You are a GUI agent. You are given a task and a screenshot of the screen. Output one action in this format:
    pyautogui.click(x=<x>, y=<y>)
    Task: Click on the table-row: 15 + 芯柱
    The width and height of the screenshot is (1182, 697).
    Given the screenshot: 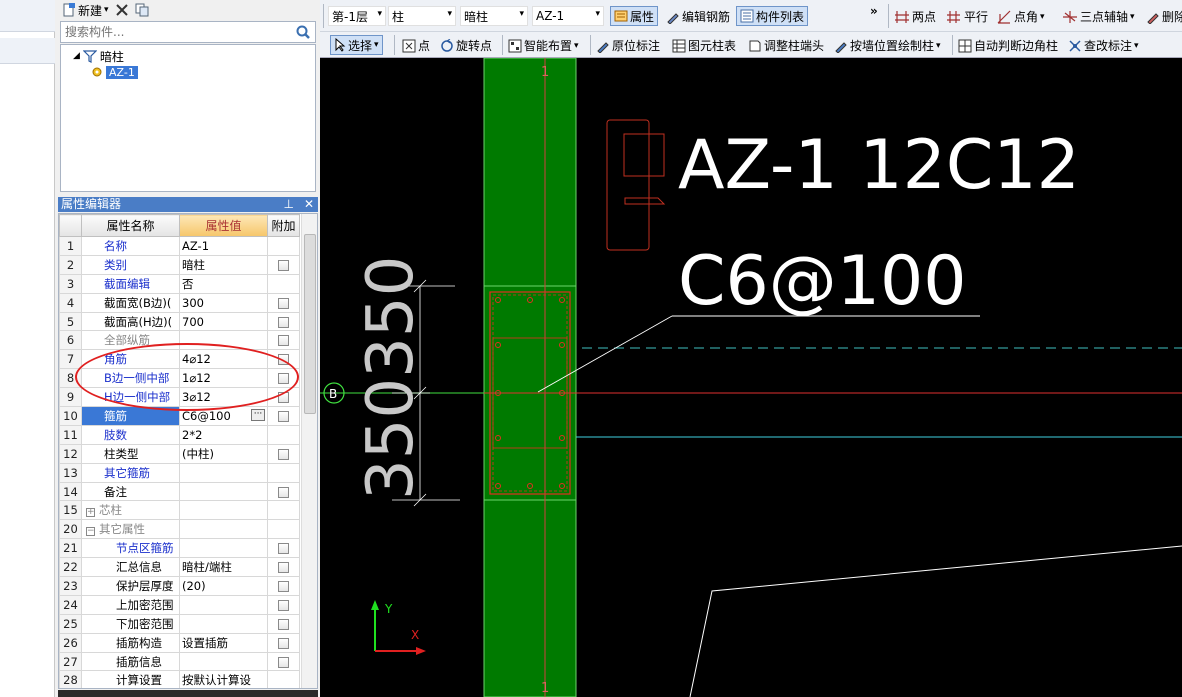 What is the action you would take?
    pyautogui.click(x=179, y=510)
    